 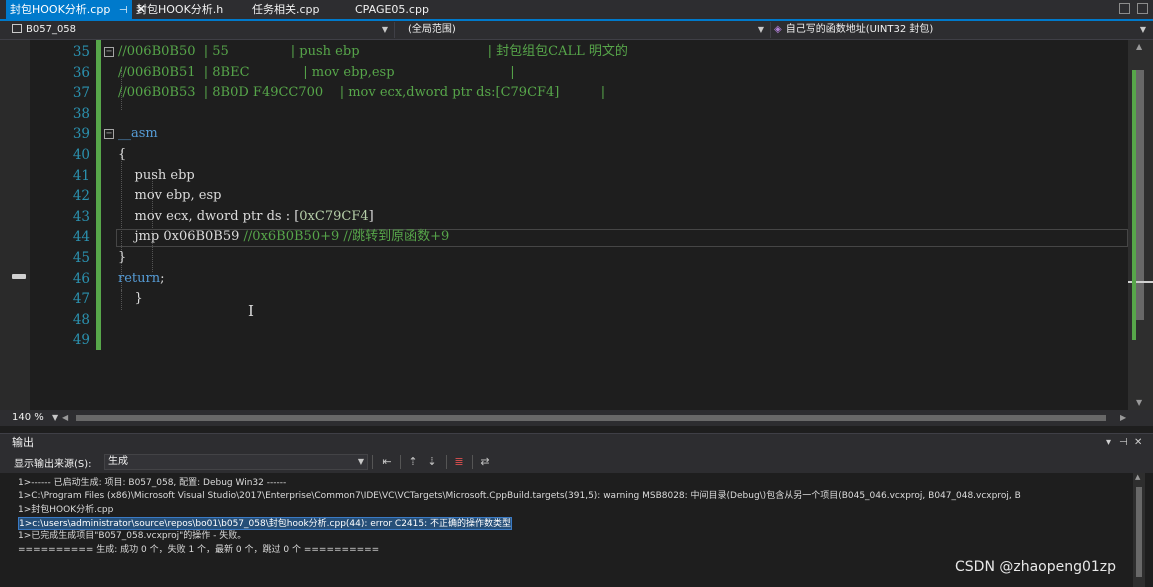 What do you see at coordinates (346, 237) in the screenshot?
I see `code-token: //0x6B0B50+9 //跳转到原函数+9` at bounding box center [346, 237].